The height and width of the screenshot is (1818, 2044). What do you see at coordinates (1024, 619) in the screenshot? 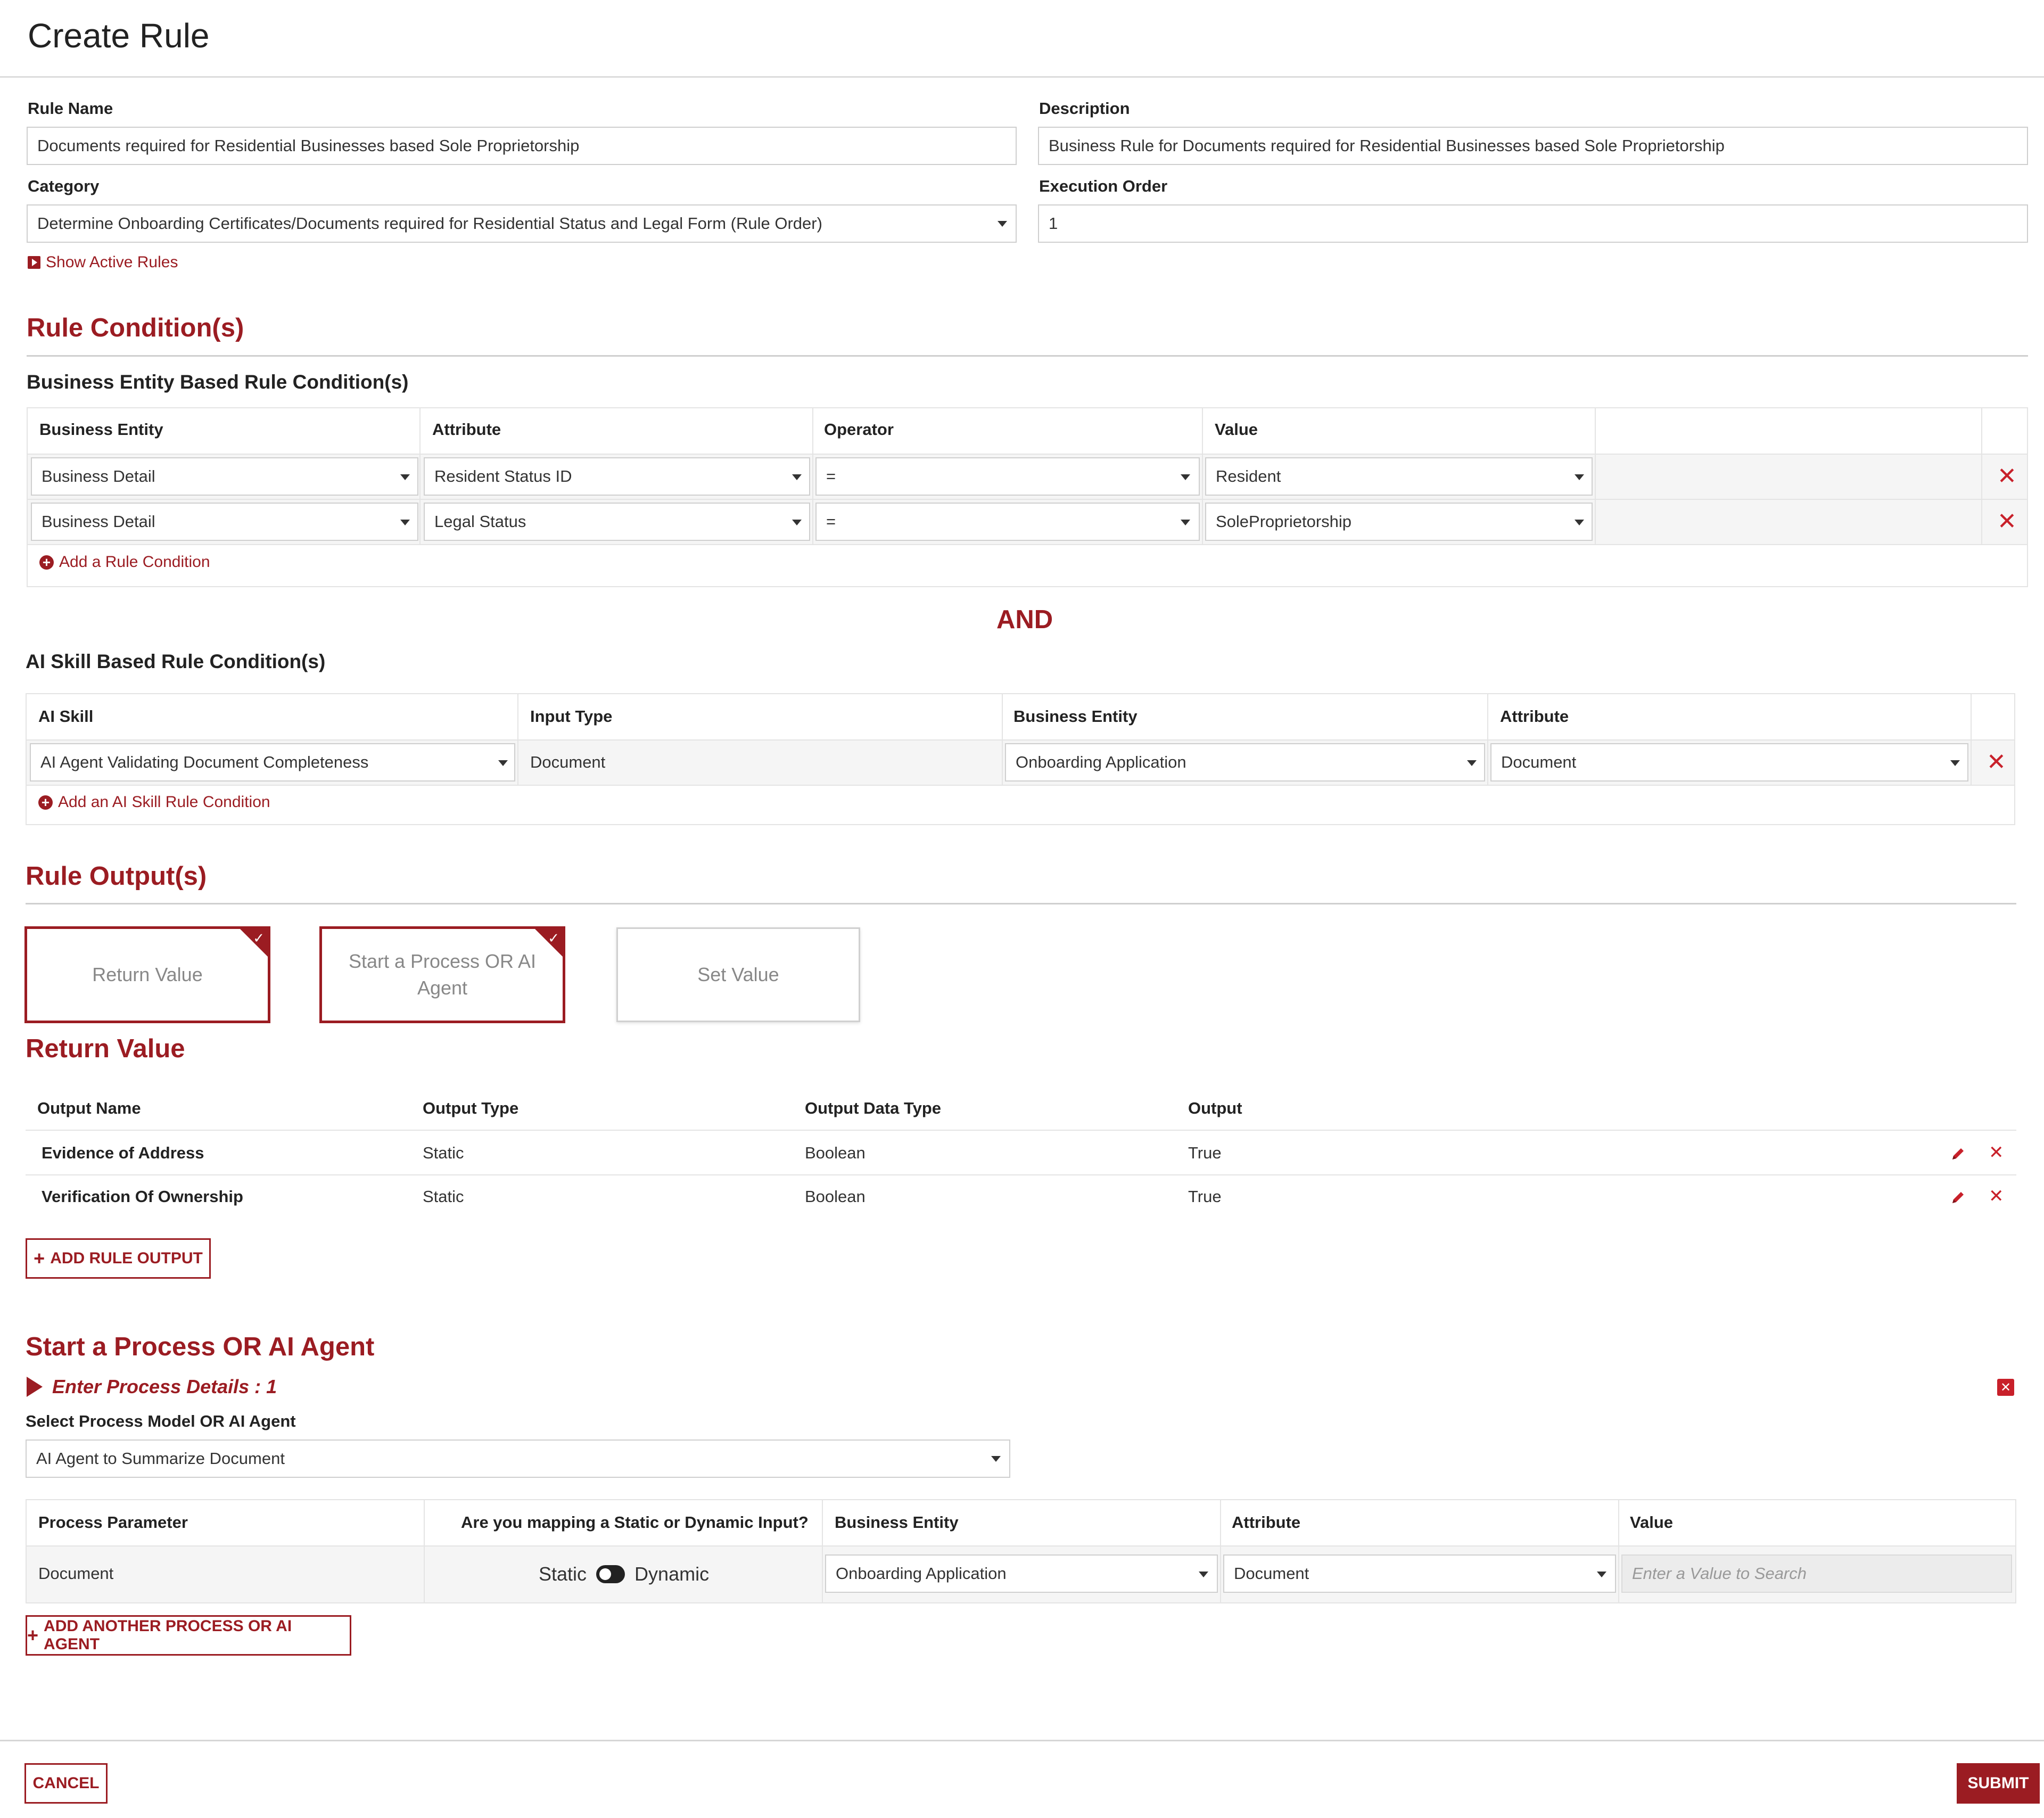
I see `and-label: AND` at bounding box center [1024, 619].